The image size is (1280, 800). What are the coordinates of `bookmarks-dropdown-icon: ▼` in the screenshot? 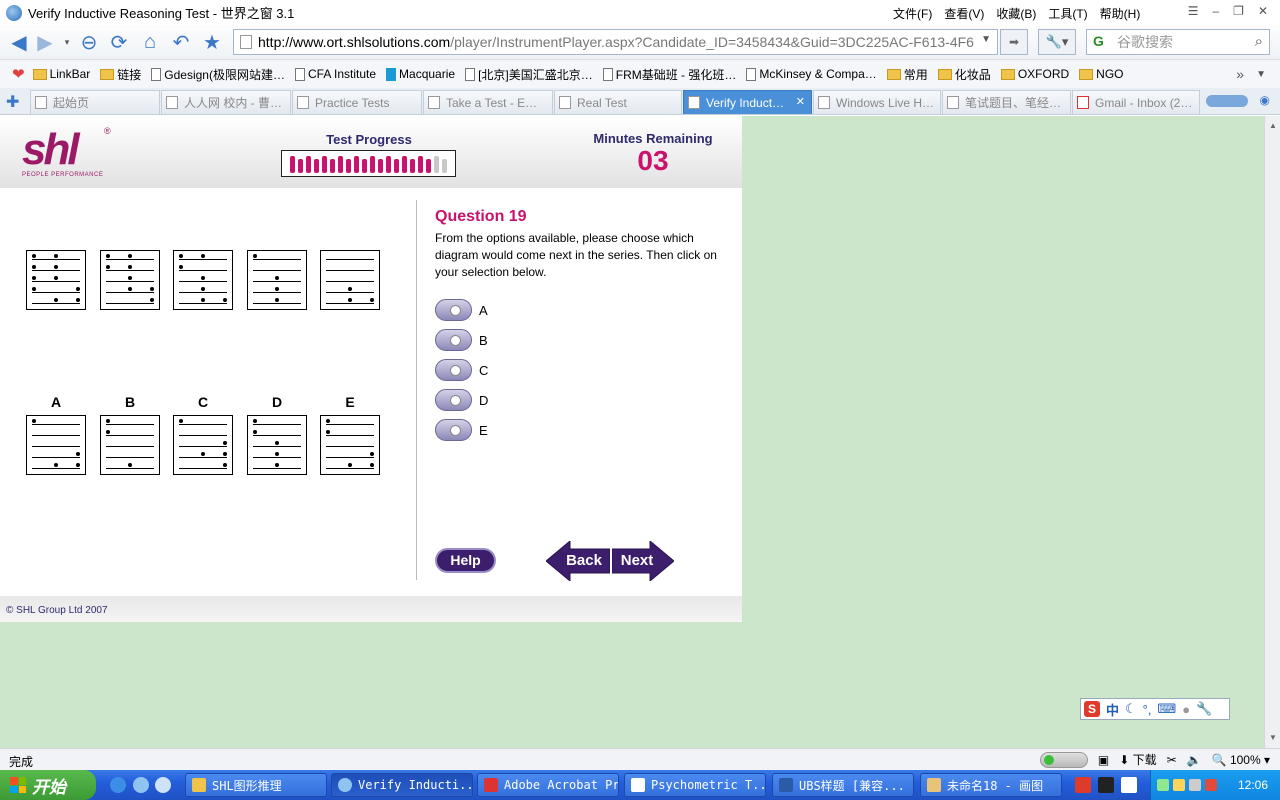 It's located at (1261, 74).